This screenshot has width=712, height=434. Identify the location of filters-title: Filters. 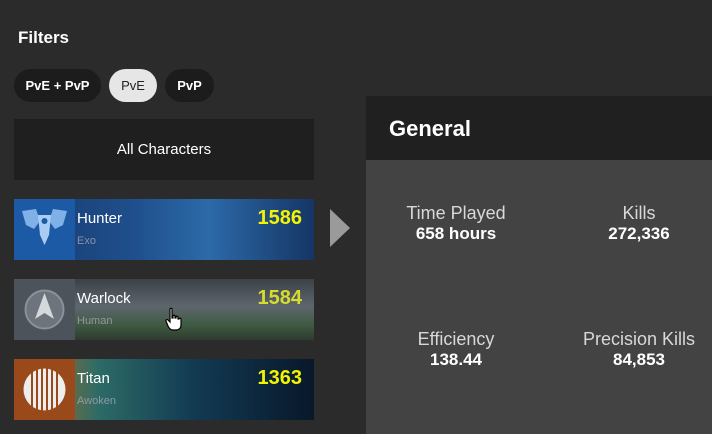
(44, 37).